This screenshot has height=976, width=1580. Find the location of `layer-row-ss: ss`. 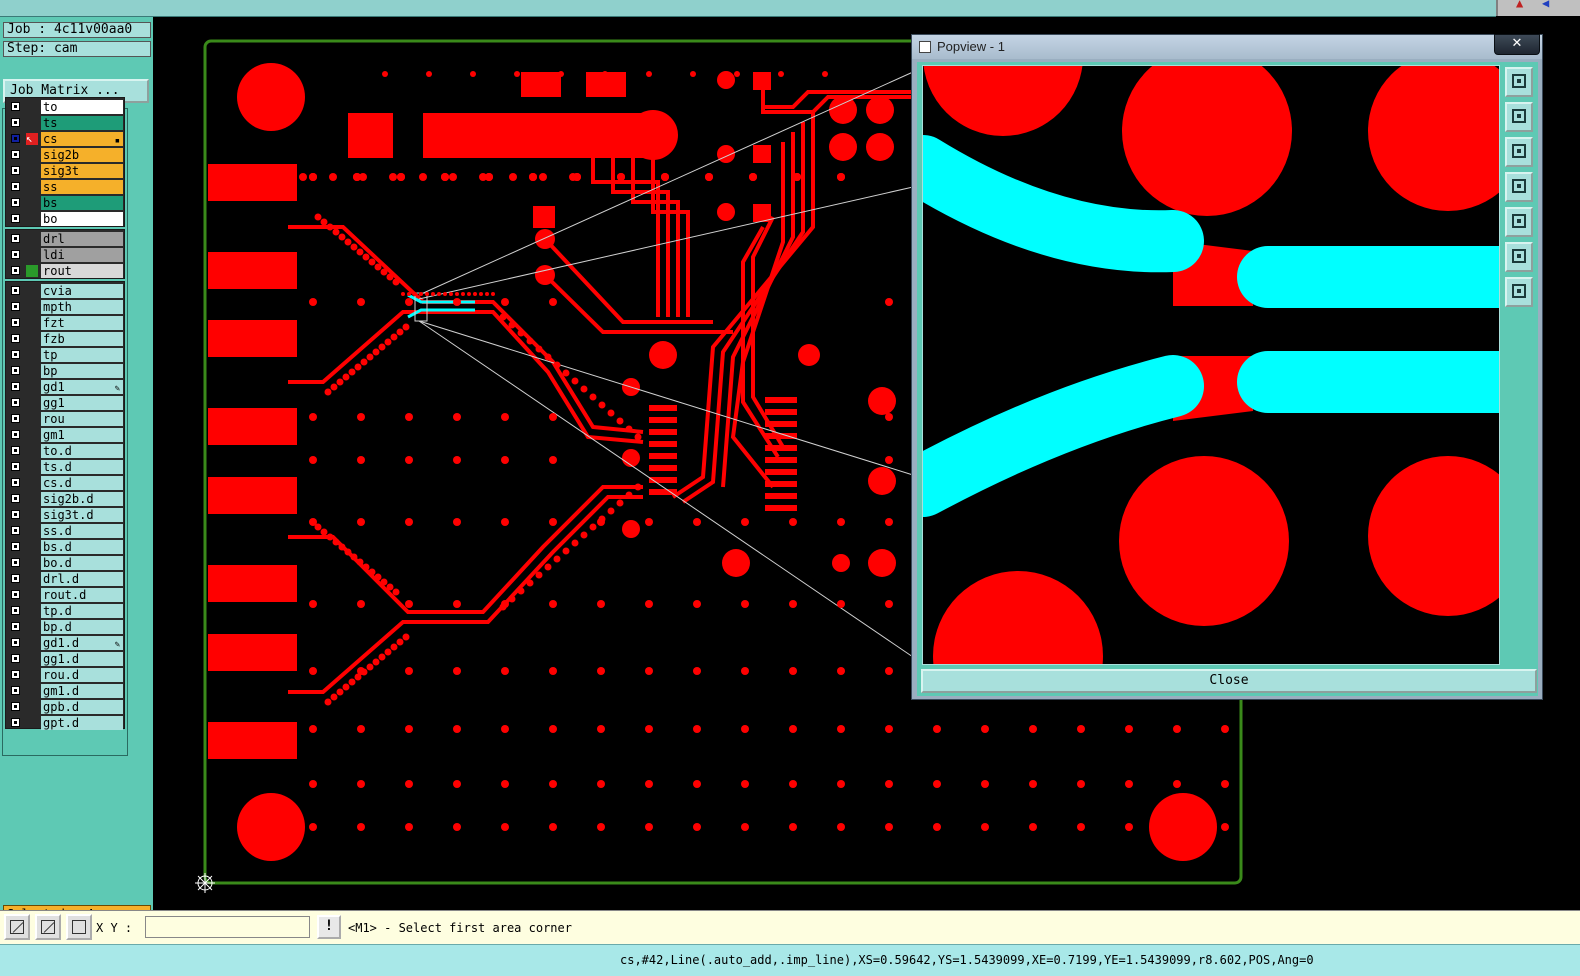

layer-row-ss: ss is located at coordinates (65, 187).